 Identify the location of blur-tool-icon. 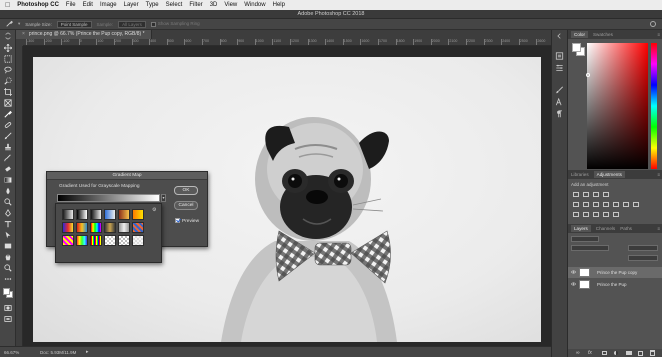
(8, 191).